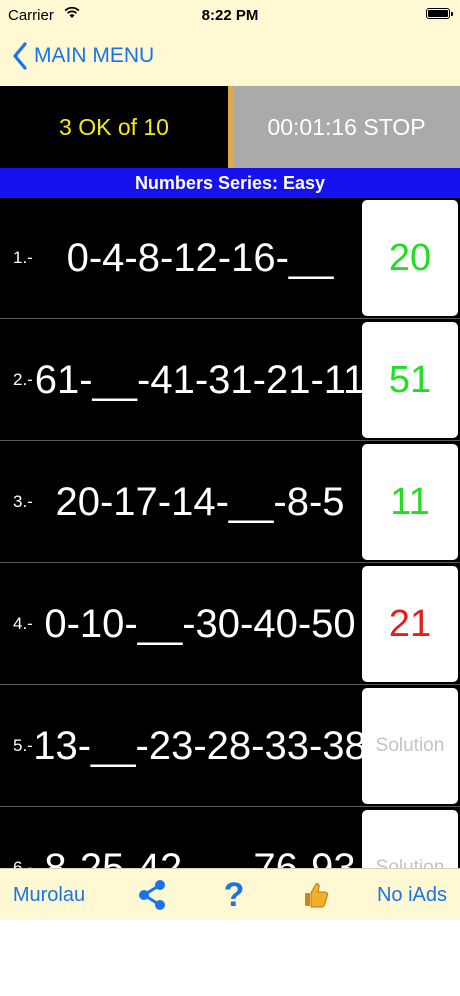 This screenshot has height=996, width=460. I want to click on status-bar: Carrier 8:22 PM, so click(230, 15).